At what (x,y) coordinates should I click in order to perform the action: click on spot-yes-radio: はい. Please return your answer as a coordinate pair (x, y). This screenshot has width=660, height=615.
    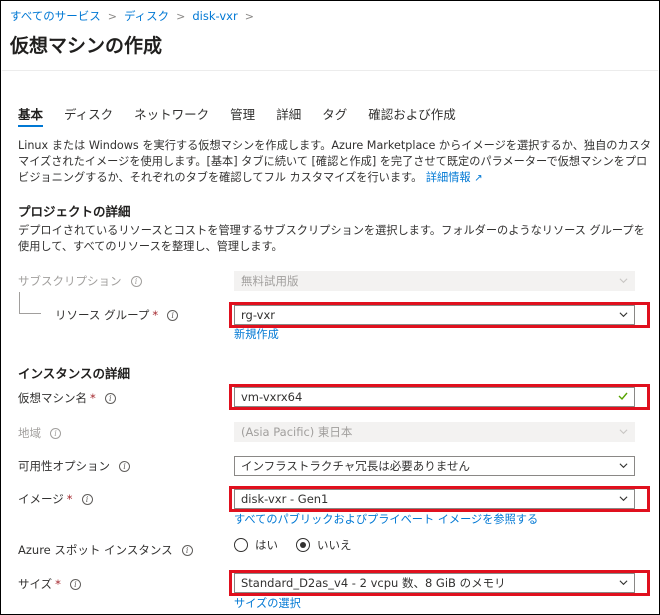
    Looking at the image, I should click on (256, 545).